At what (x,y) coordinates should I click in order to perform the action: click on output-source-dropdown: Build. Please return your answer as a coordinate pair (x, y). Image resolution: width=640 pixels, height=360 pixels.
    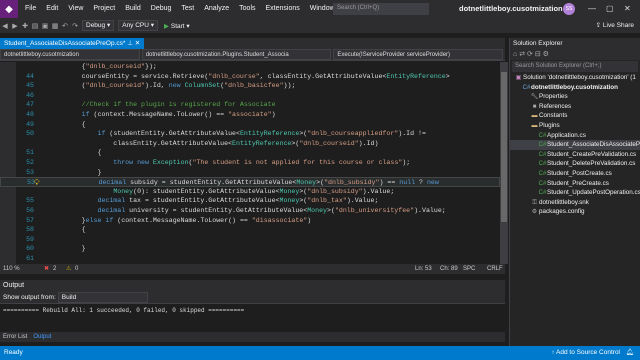
    Looking at the image, I should click on (102, 297).